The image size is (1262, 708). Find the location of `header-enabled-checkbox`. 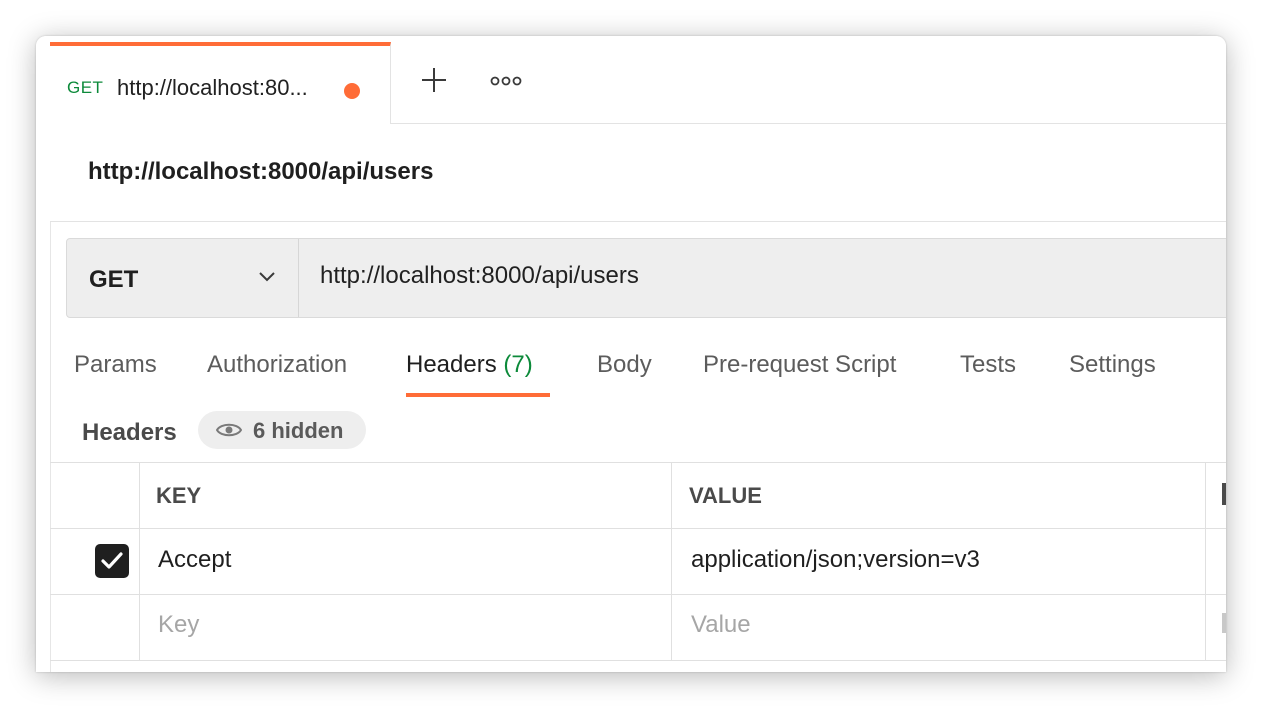

header-enabled-checkbox is located at coordinates (112, 561).